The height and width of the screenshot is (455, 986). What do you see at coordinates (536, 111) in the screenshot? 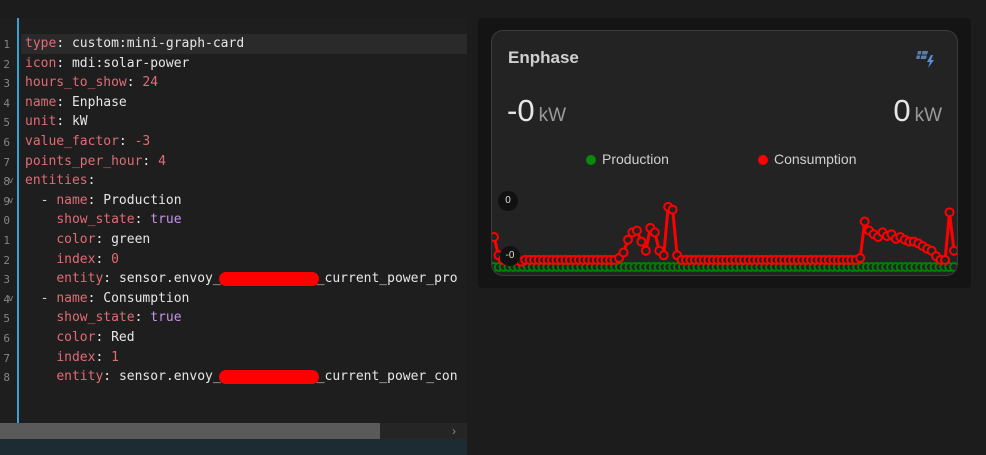
I see `state-production: -0 kW` at bounding box center [536, 111].